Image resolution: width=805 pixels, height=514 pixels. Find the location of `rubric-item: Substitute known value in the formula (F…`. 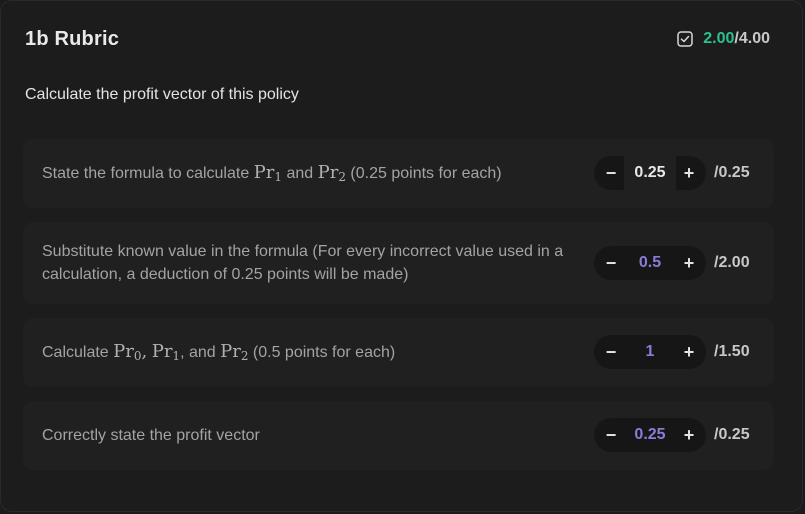

rubric-item: Substitute known value in the formula (F… is located at coordinates (398, 263).